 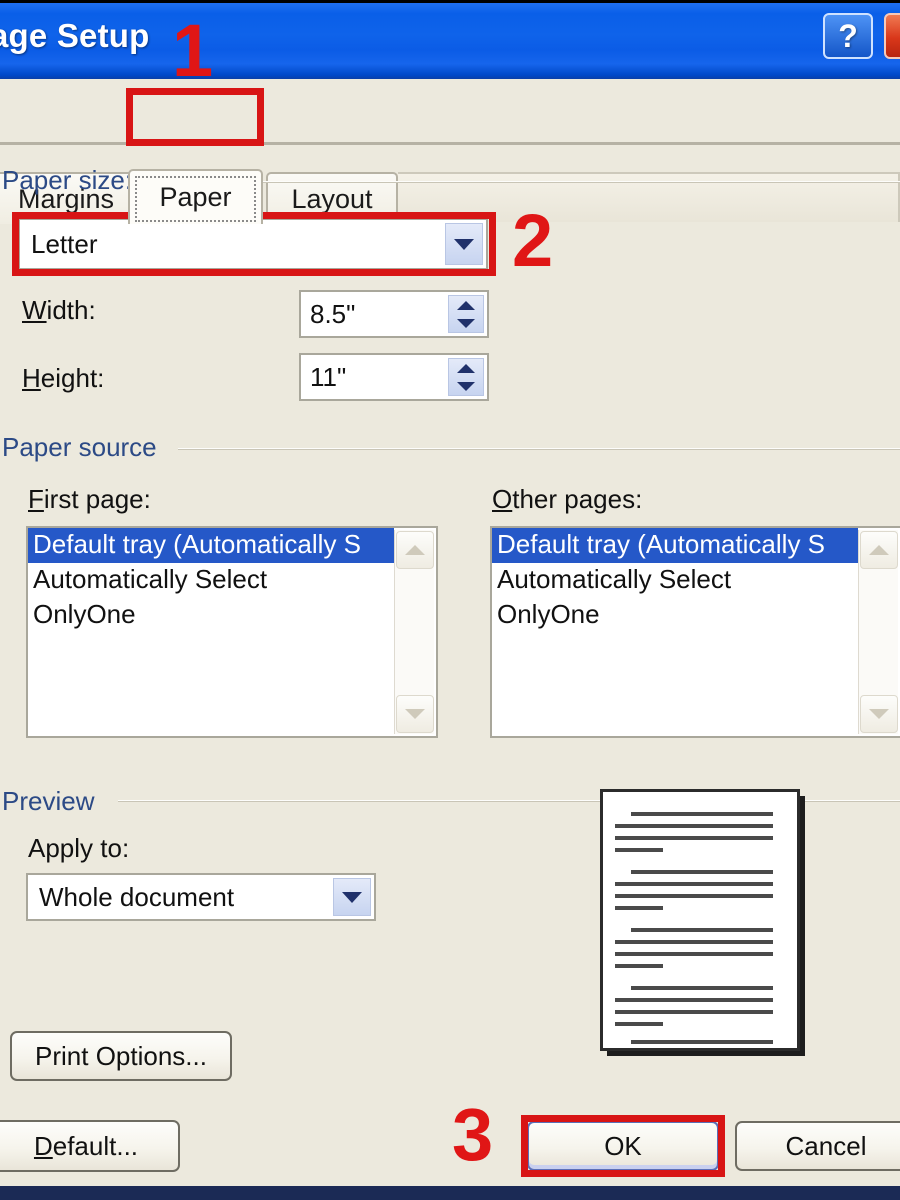 What do you see at coordinates (878, 632) in the screenshot?
I see `other-pages-scrollbar` at bounding box center [878, 632].